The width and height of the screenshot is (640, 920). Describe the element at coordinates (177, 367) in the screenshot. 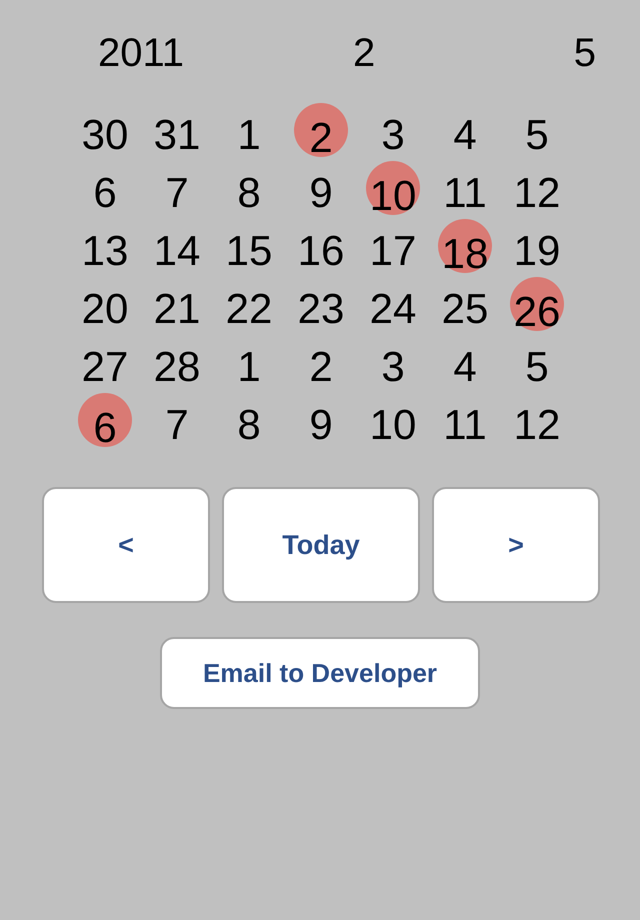

I see `day-number: 28` at that location.